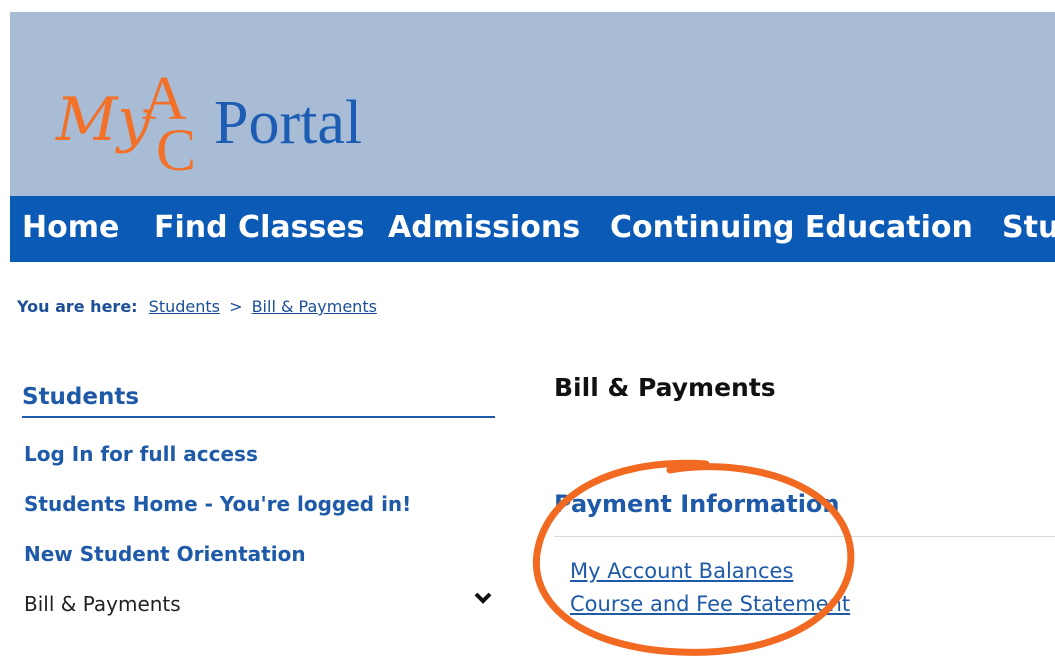  I want to click on chevron-down-icon, so click(483, 599).